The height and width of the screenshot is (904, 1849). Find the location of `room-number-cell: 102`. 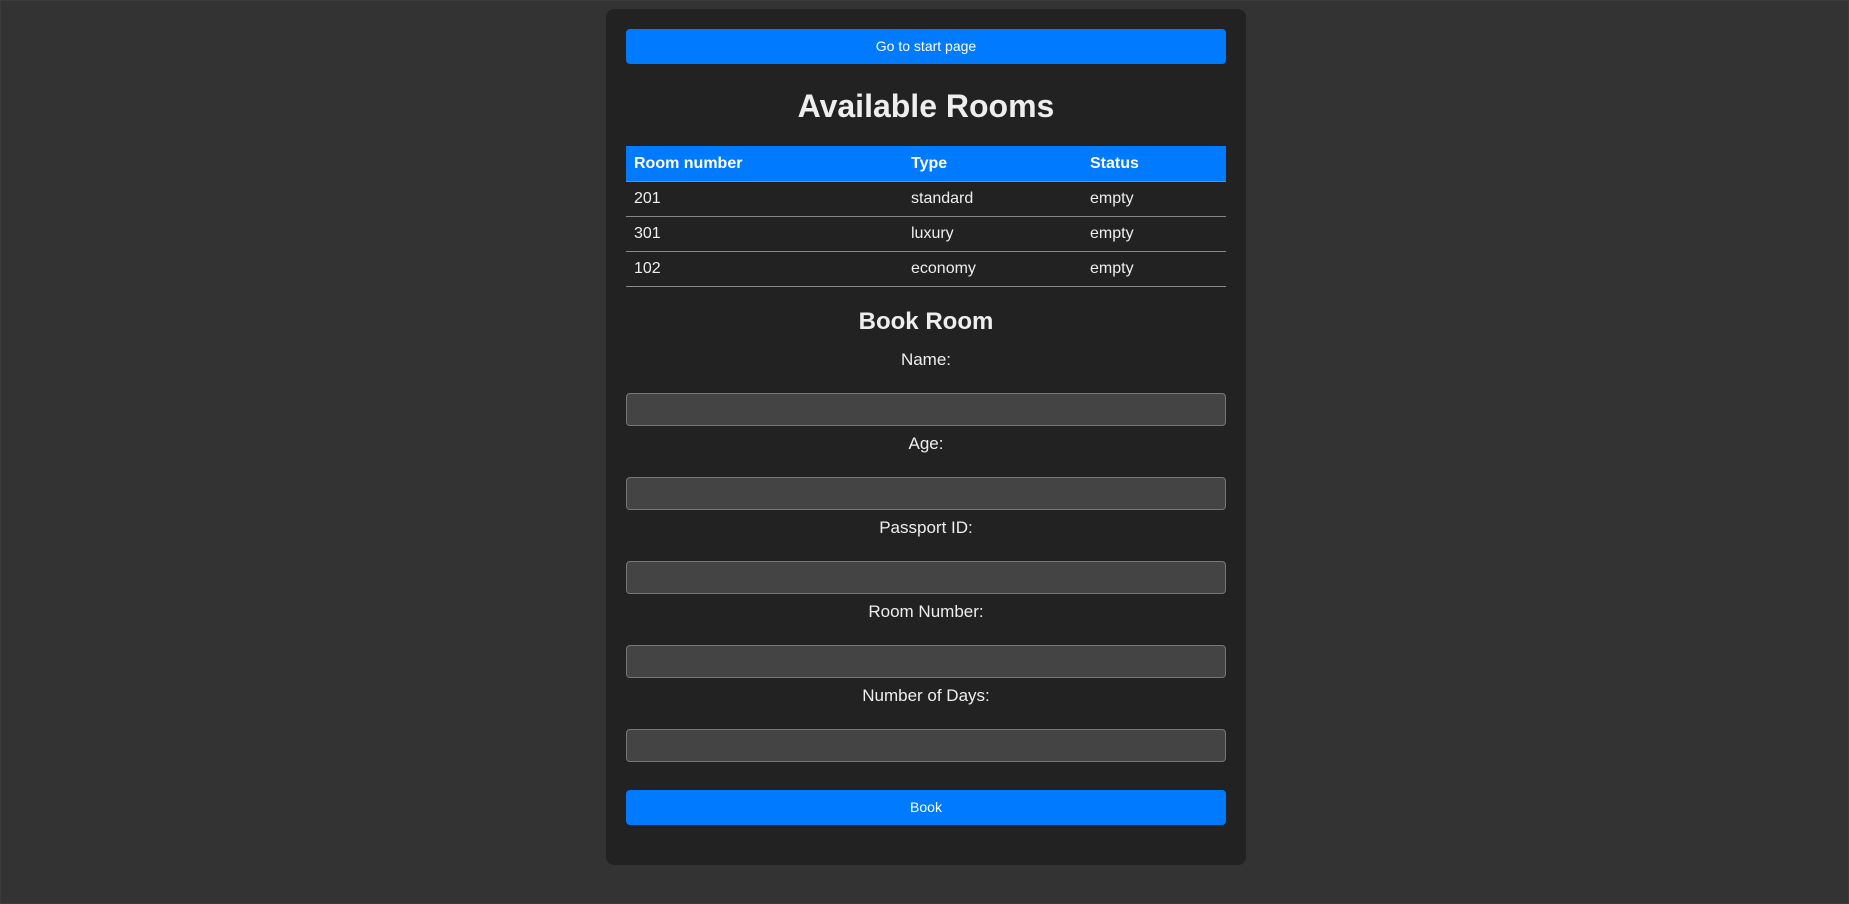

room-number-cell: 102 is located at coordinates (764, 269).